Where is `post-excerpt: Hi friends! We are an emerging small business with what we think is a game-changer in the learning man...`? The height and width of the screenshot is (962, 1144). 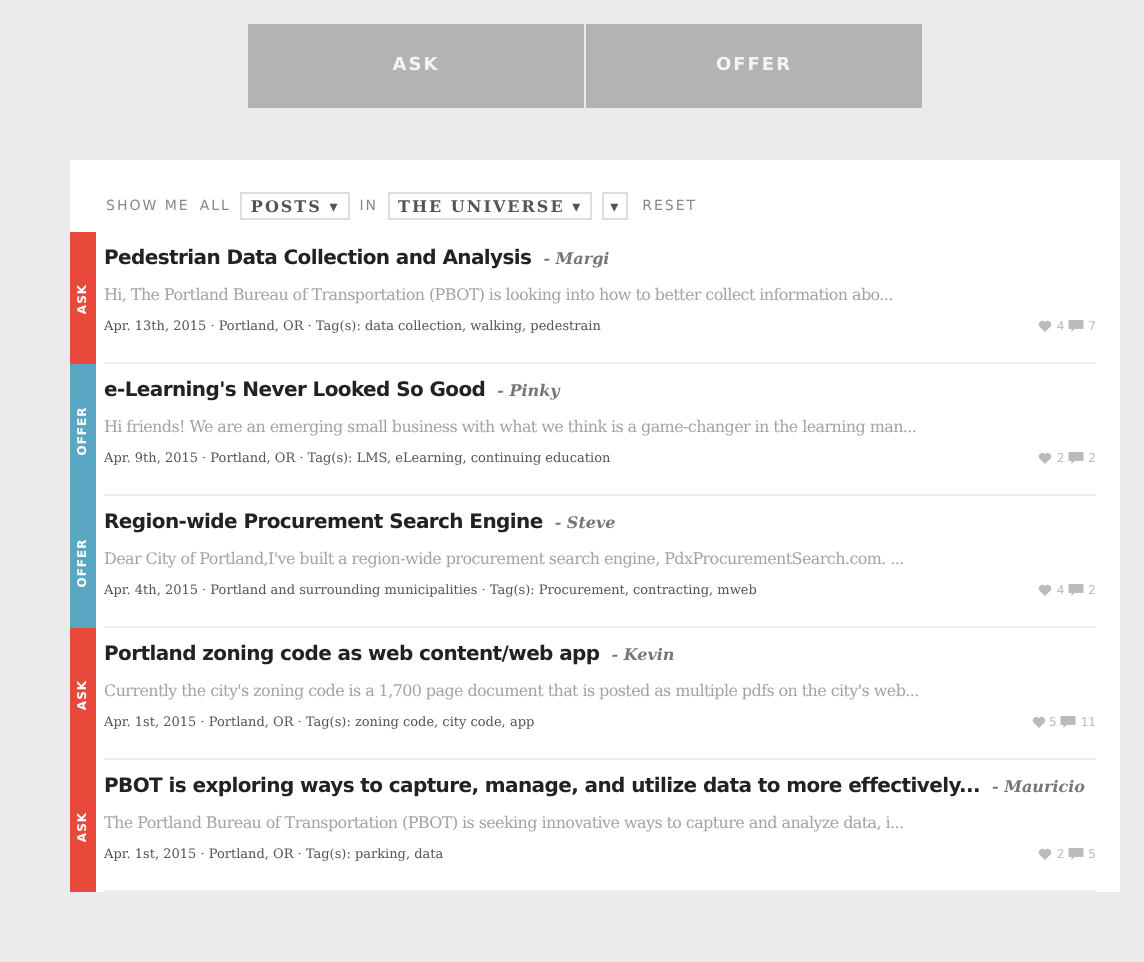
post-excerpt: Hi friends! We are an emerging small business with what we think is a game-changer in the learning man... is located at coordinates (511, 427).